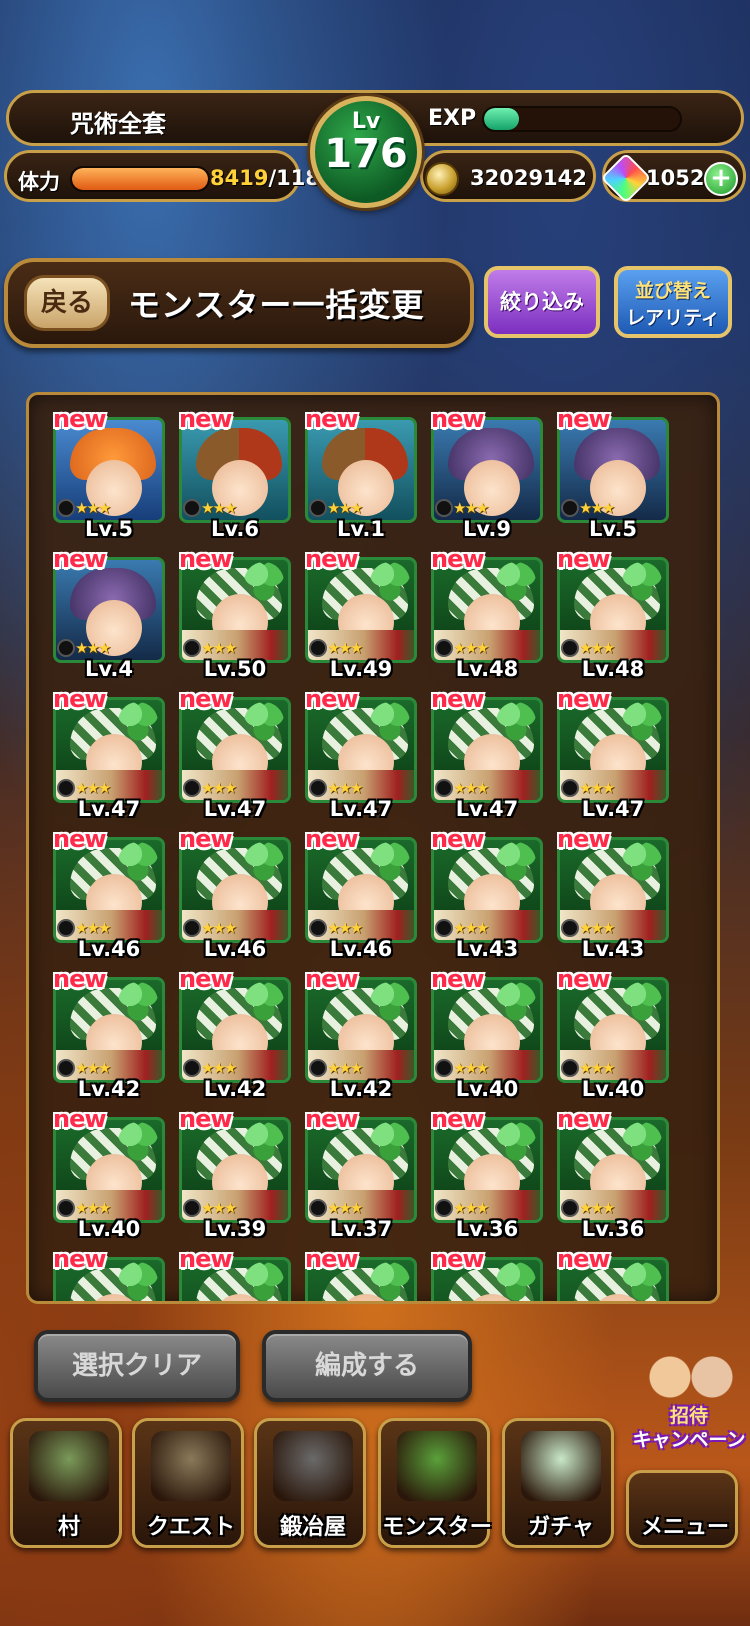  Describe the element at coordinates (487, 475) in the screenshot. I see `monster-card: new ★★★ Lv.9` at that location.